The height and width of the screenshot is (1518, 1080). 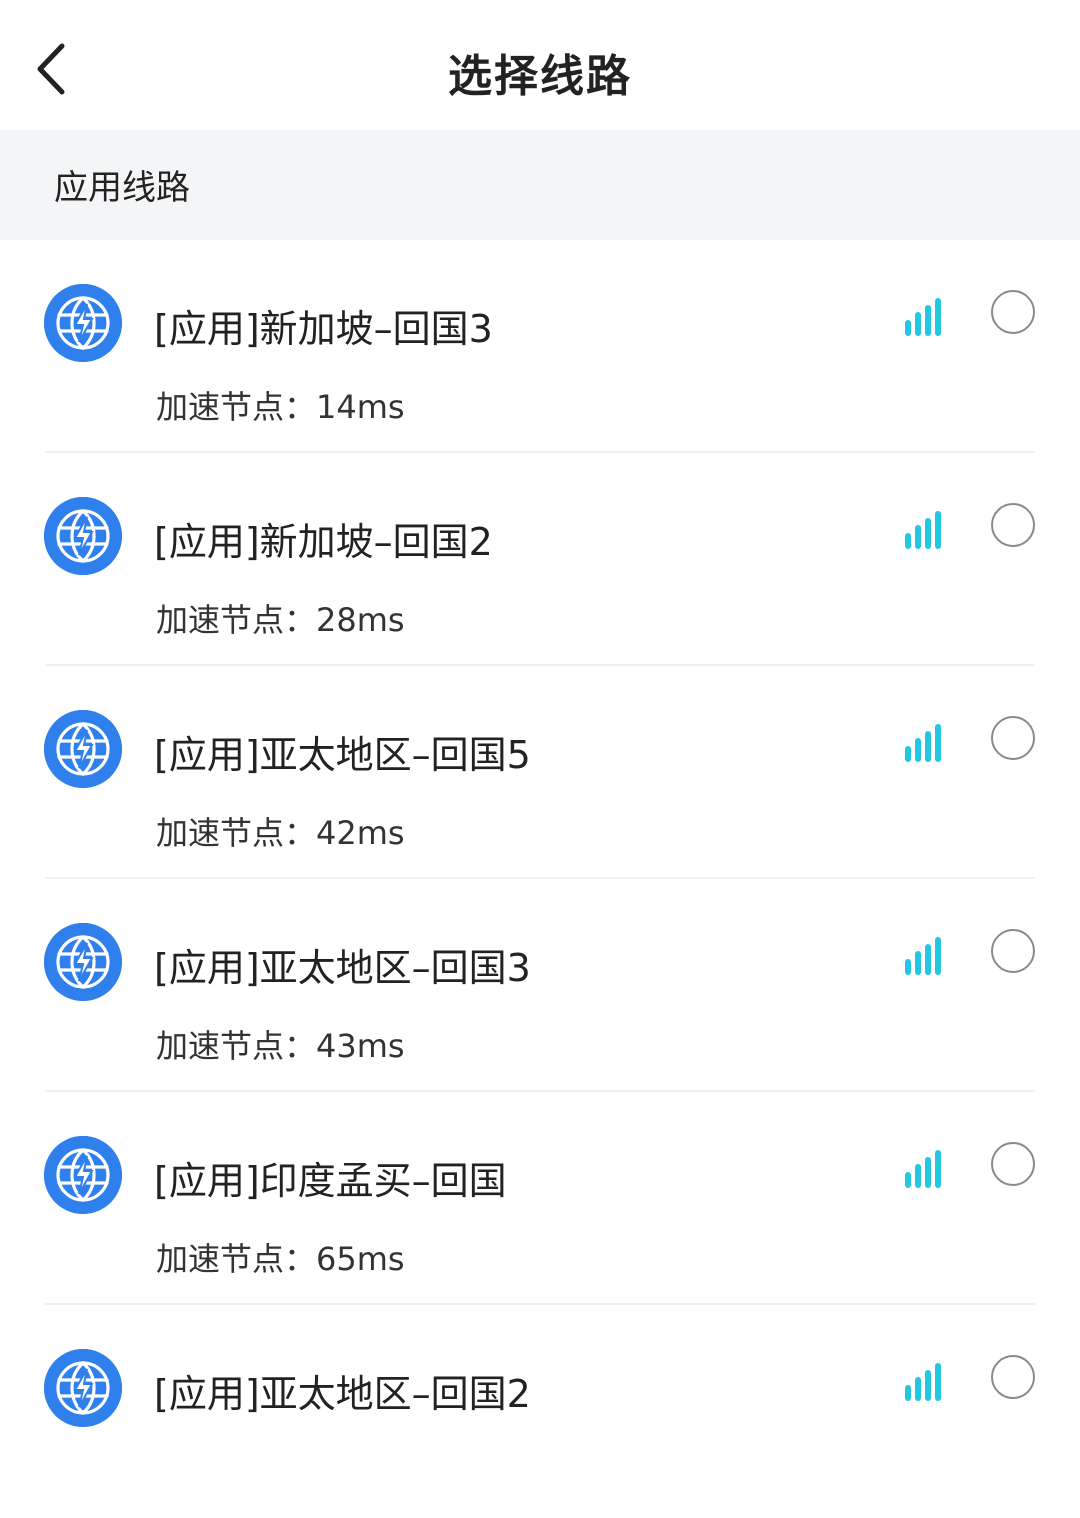 What do you see at coordinates (122, 188) in the screenshot?
I see `section-title: 应用线路` at bounding box center [122, 188].